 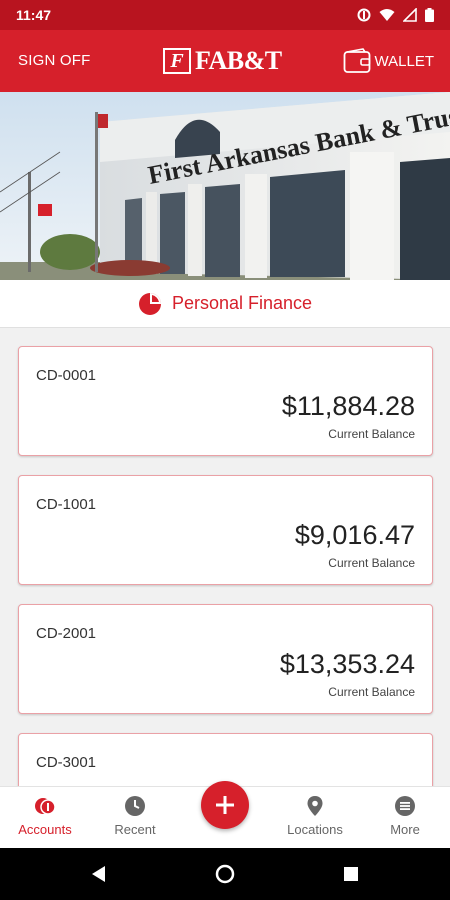 I want to click on system-nav-bar, so click(x=225, y=874).